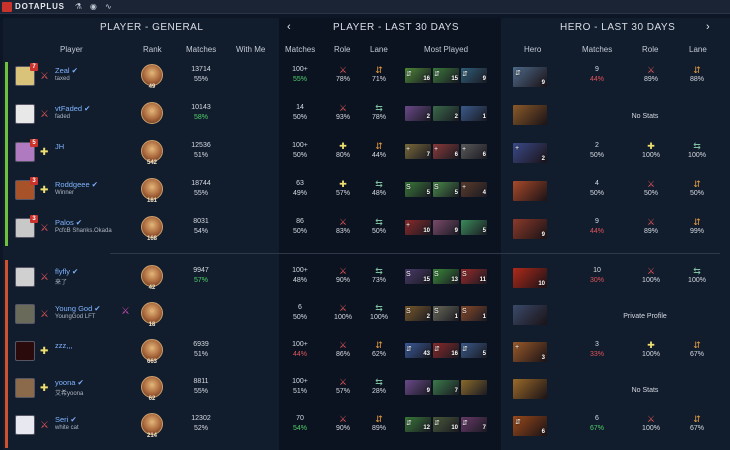 Image resolution: width=730 pixels, height=450 pixels. I want to click on last30-matches: 100+, so click(300, 270).